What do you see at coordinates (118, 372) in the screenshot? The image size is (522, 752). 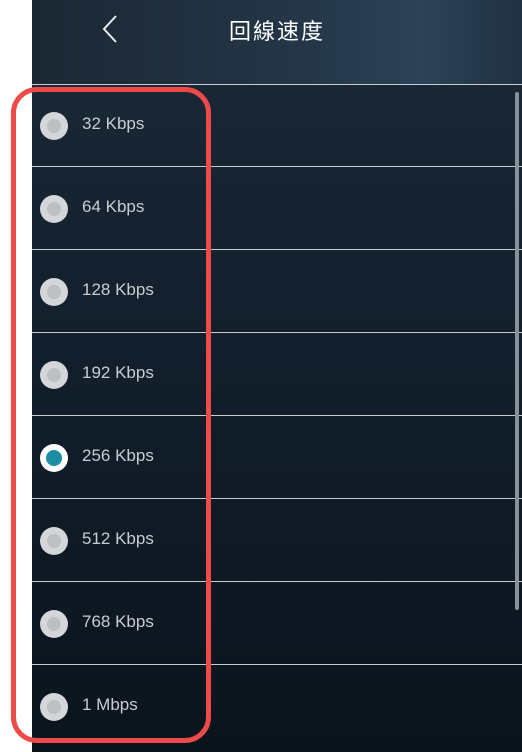 I see `speed-option-label: 192 Kbps` at bounding box center [118, 372].